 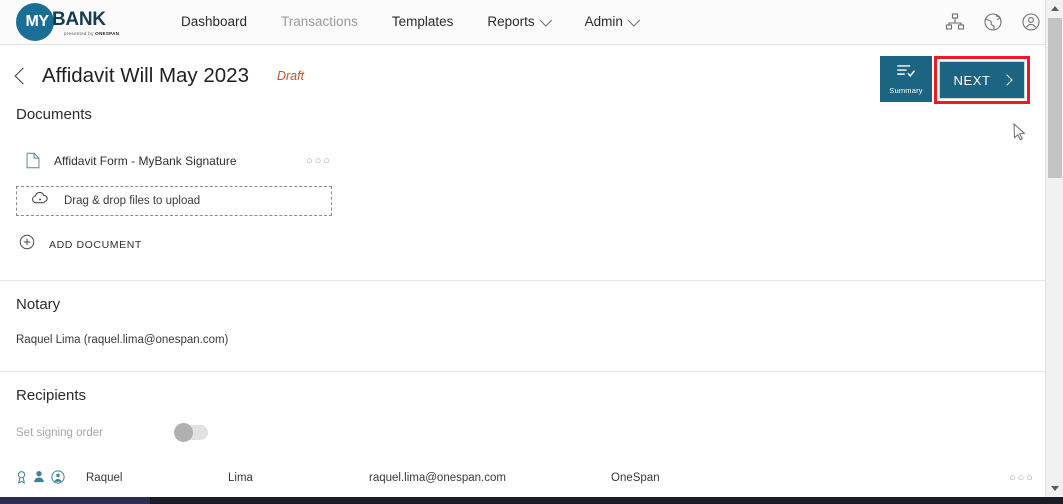 I want to click on scrollbar-thumb, so click(x=1055, y=98).